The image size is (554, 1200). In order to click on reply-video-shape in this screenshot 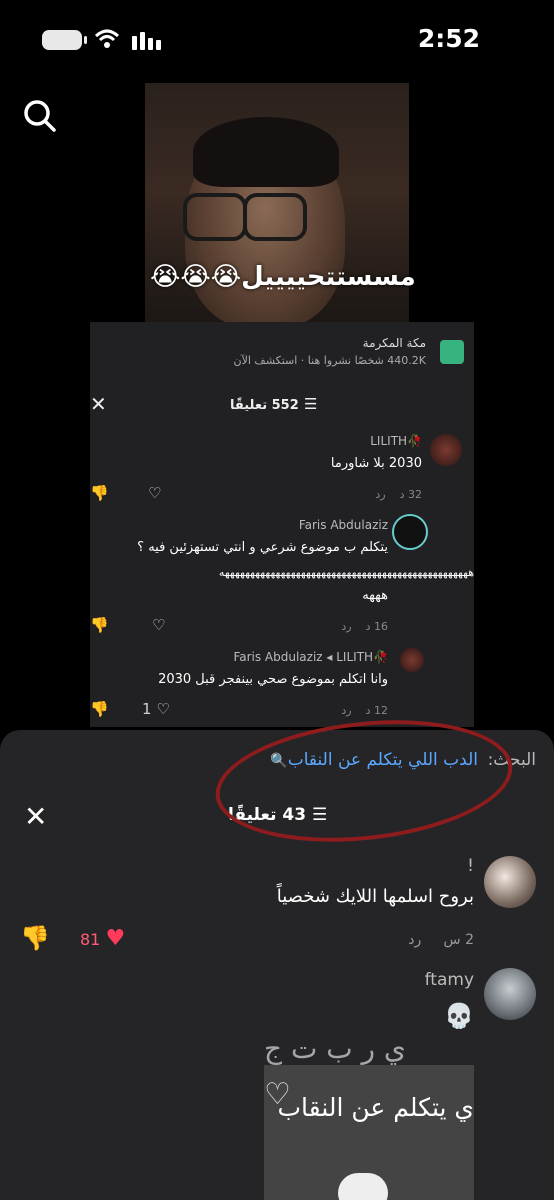, I will do `click(363, 1186)`.